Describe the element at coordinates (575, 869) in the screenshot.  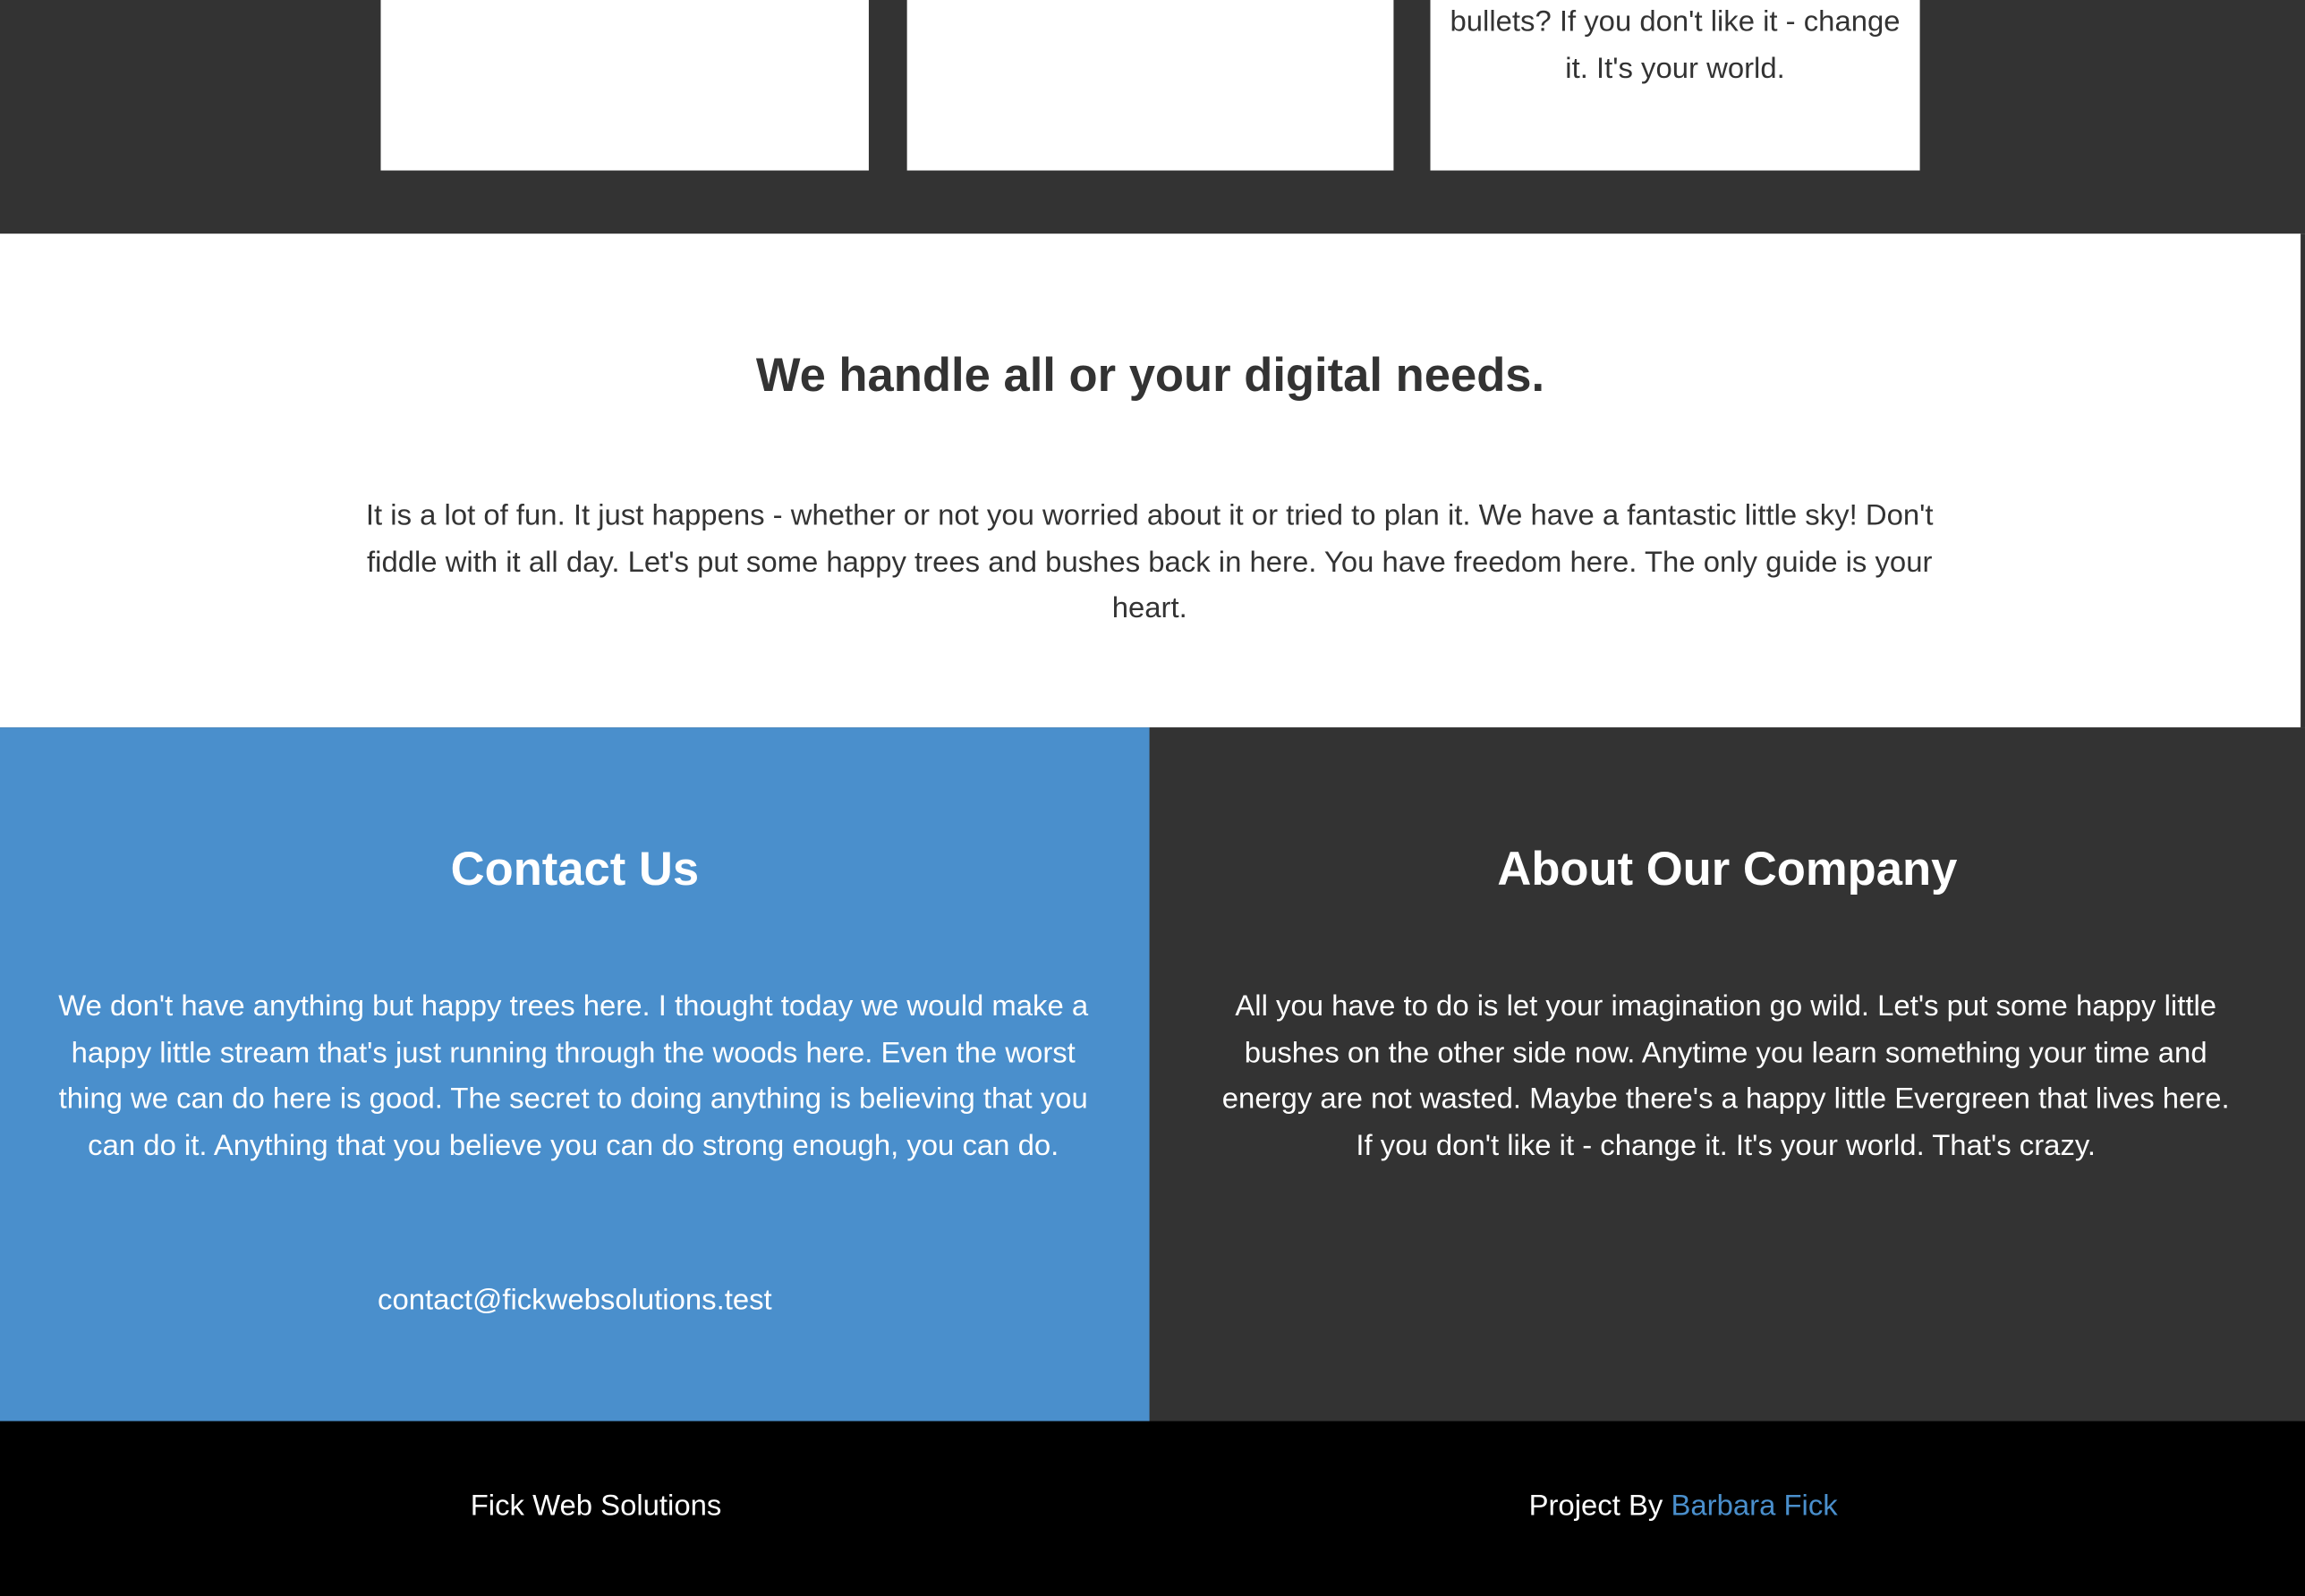
I see `contact-title: Contact Us` at that location.